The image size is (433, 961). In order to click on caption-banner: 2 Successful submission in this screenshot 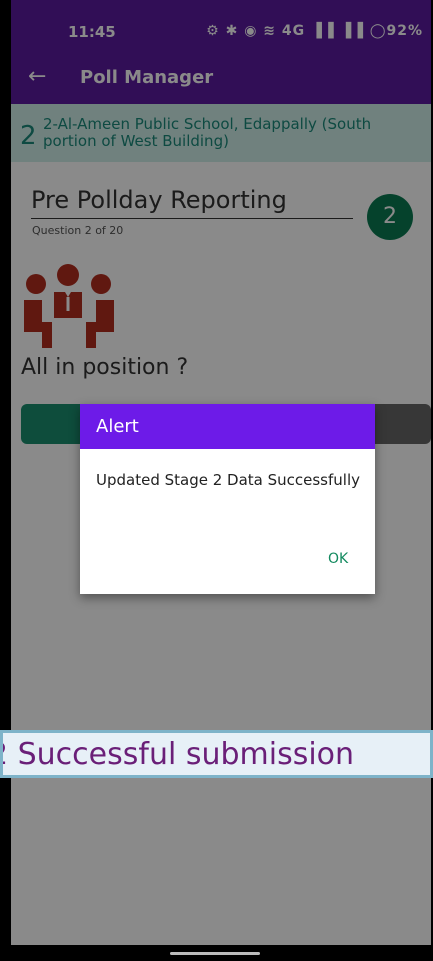, I will do `click(216, 754)`.